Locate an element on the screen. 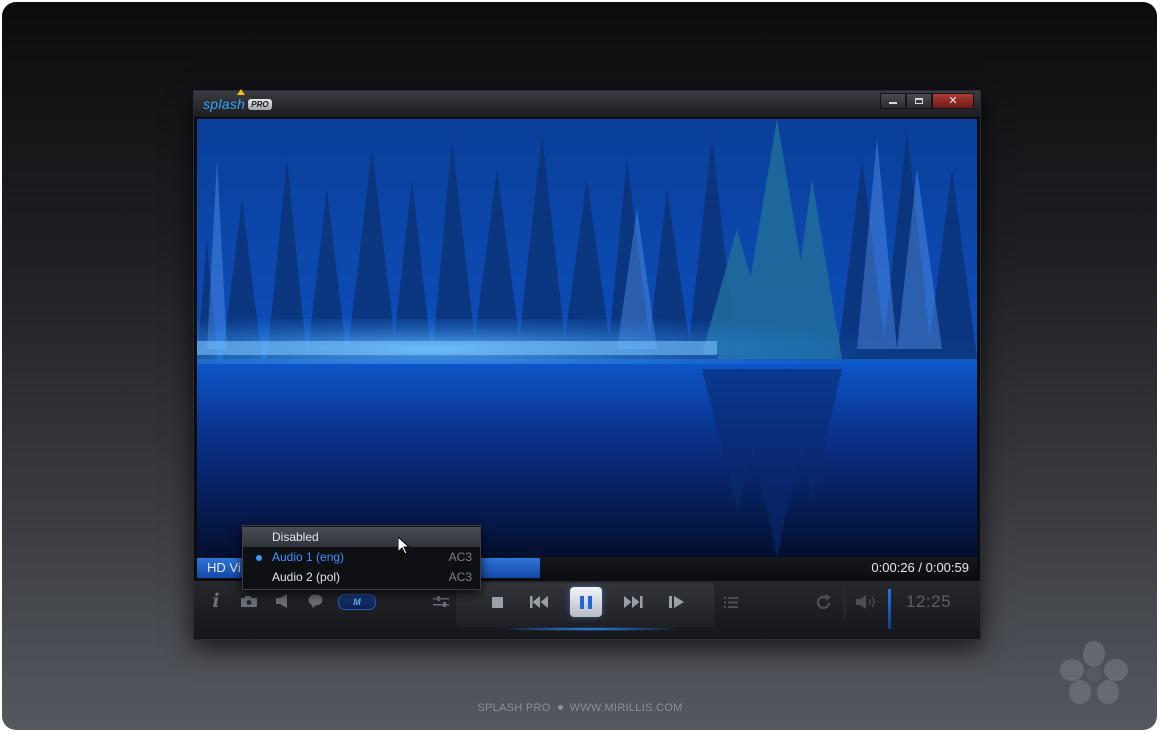 The height and width of the screenshot is (733, 1160). repeat-icon is located at coordinates (823, 601).